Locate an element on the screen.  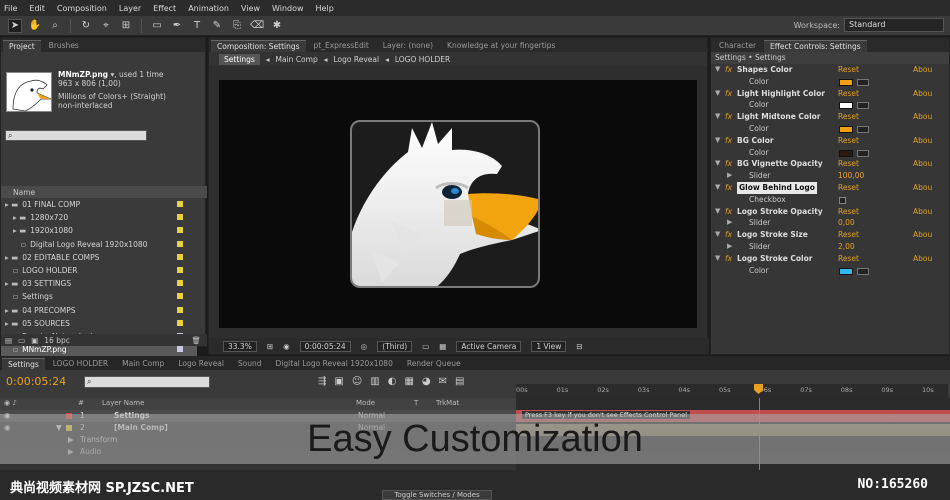
rotate-tool-icon: ↻ is located at coordinates (86, 26).